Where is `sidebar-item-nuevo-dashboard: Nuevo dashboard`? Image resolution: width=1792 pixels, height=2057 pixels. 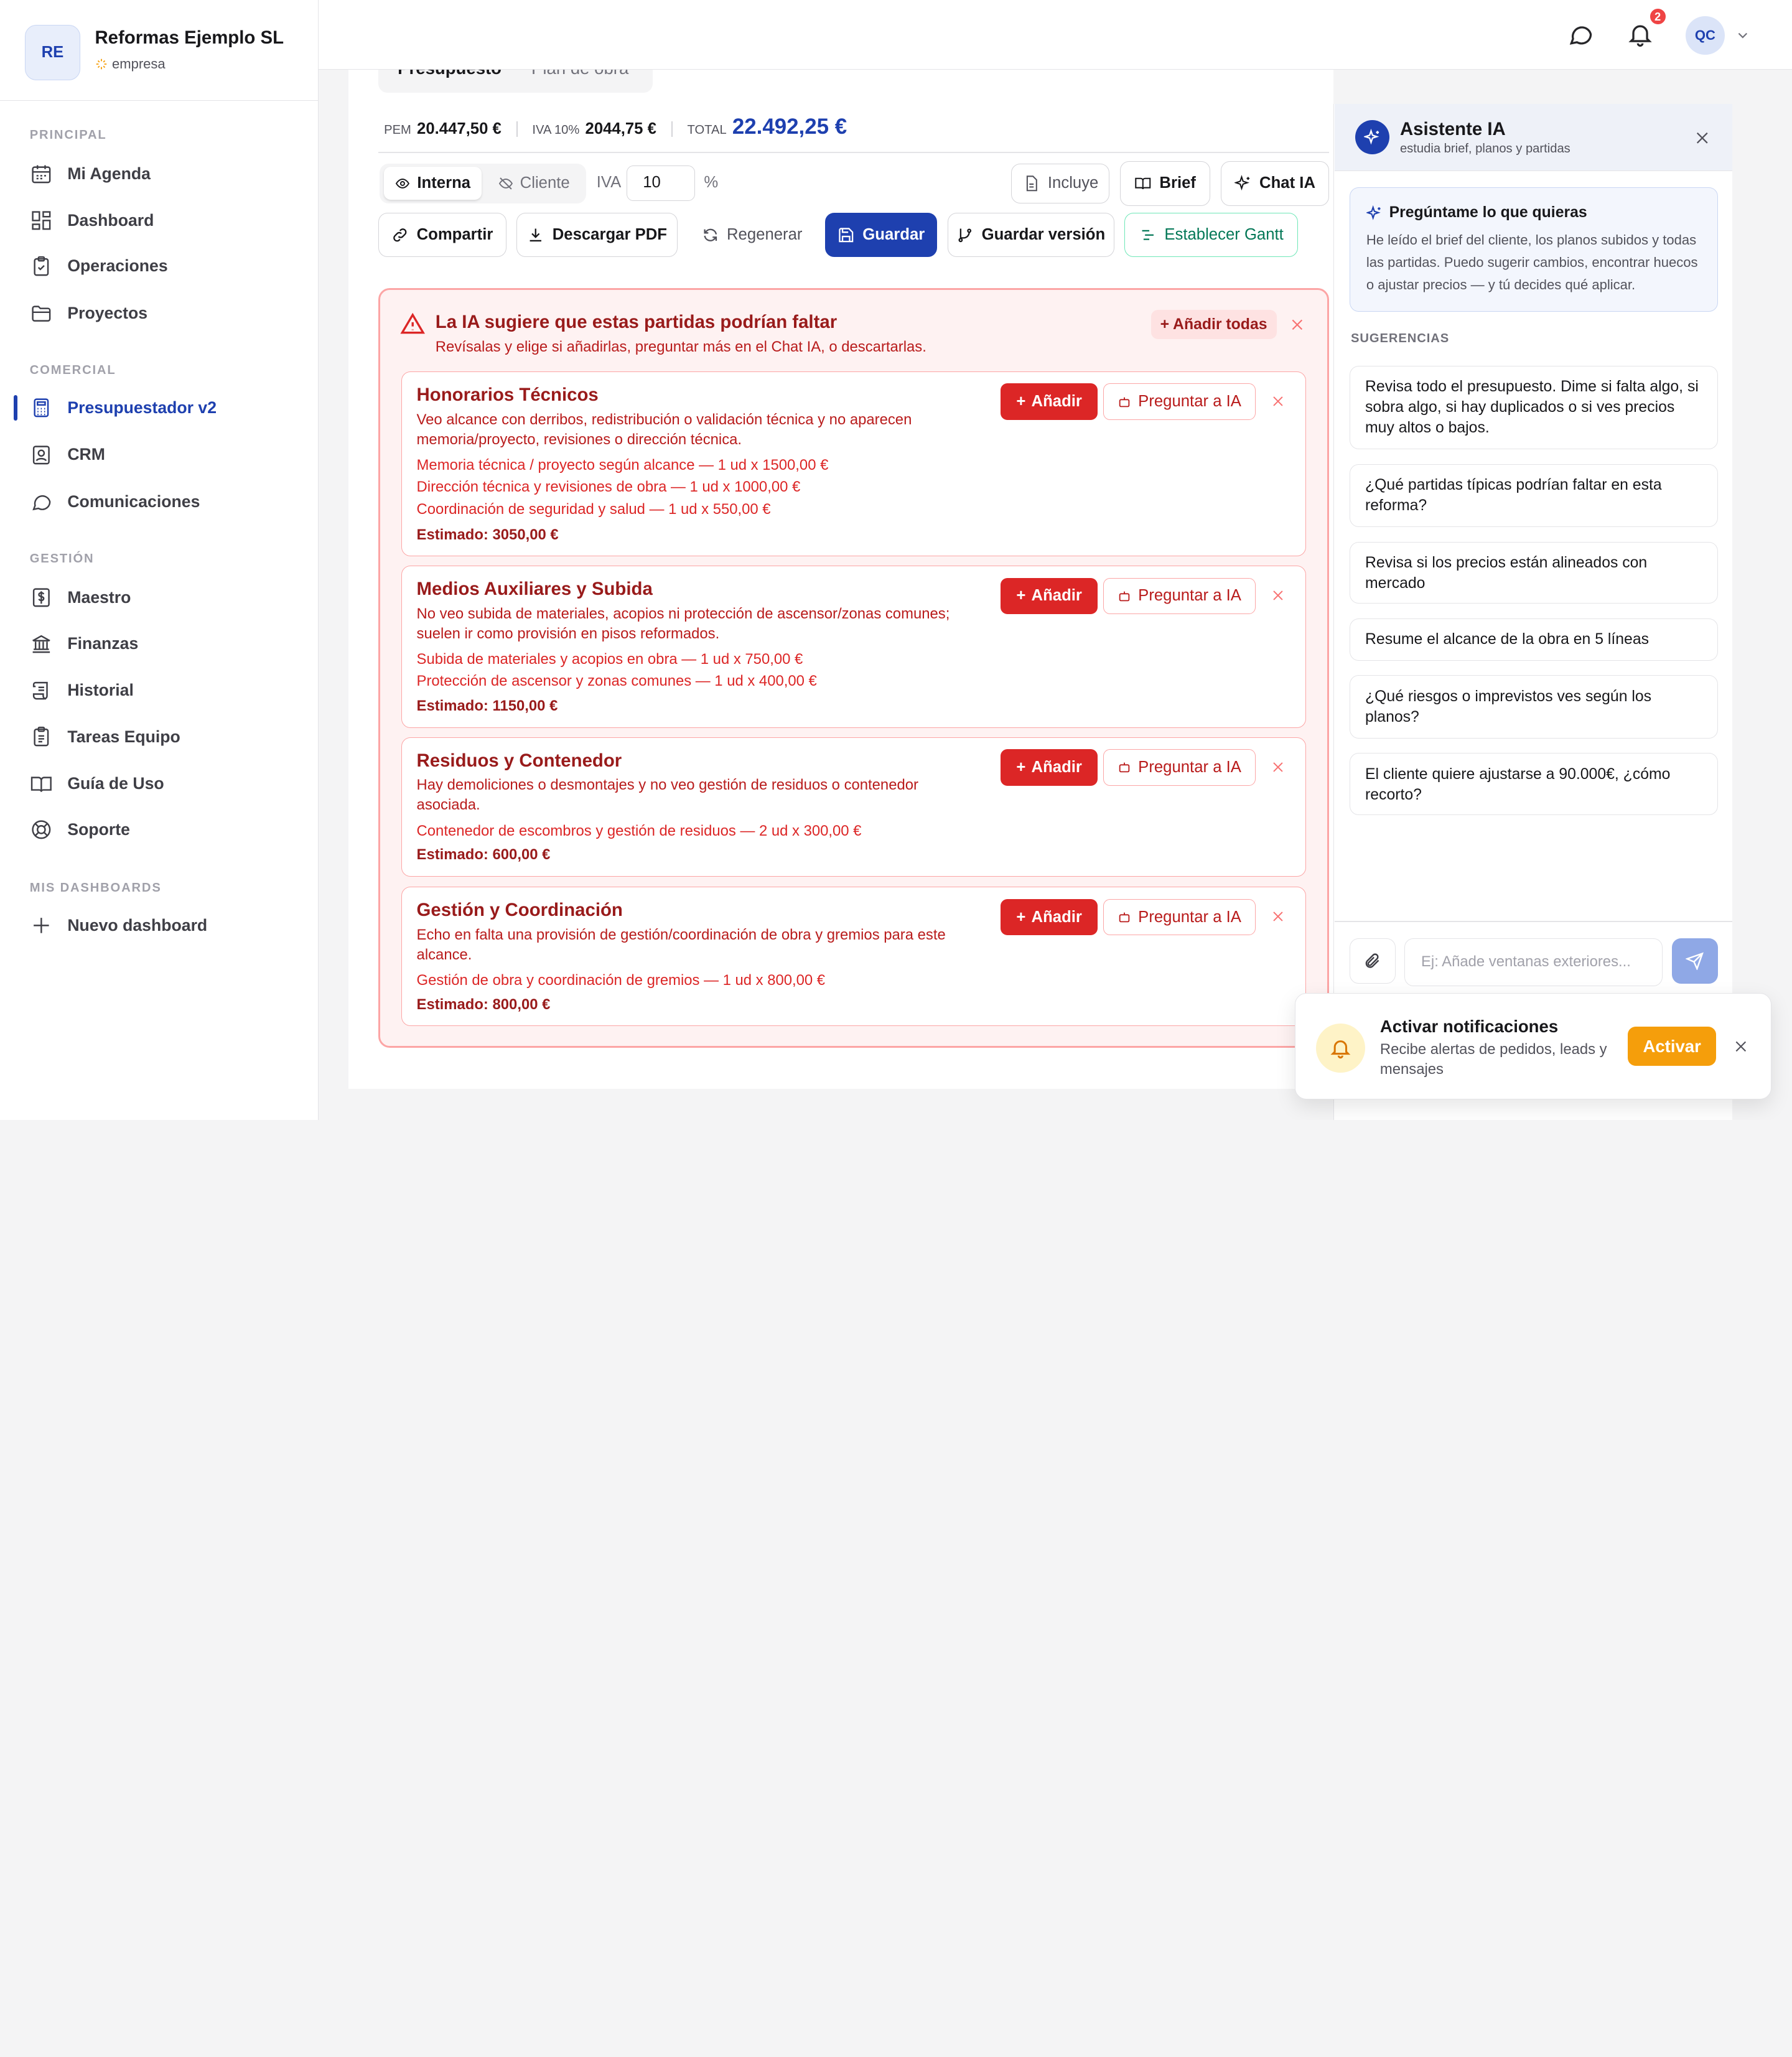 sidebar-item-nuevo-dashboard: Nuevo dashboard is located at coordinates (159, 925).